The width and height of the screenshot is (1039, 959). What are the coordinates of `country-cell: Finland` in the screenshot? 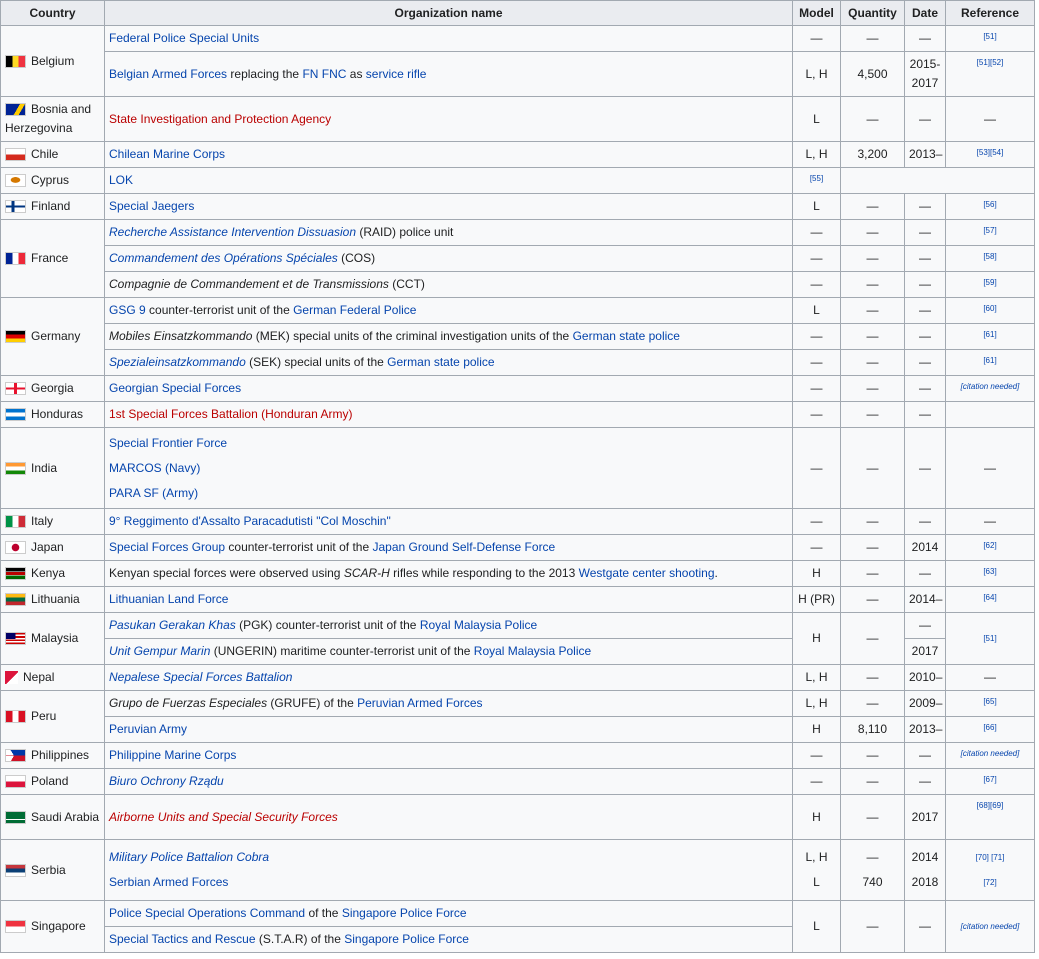 It's located at (52, 206).